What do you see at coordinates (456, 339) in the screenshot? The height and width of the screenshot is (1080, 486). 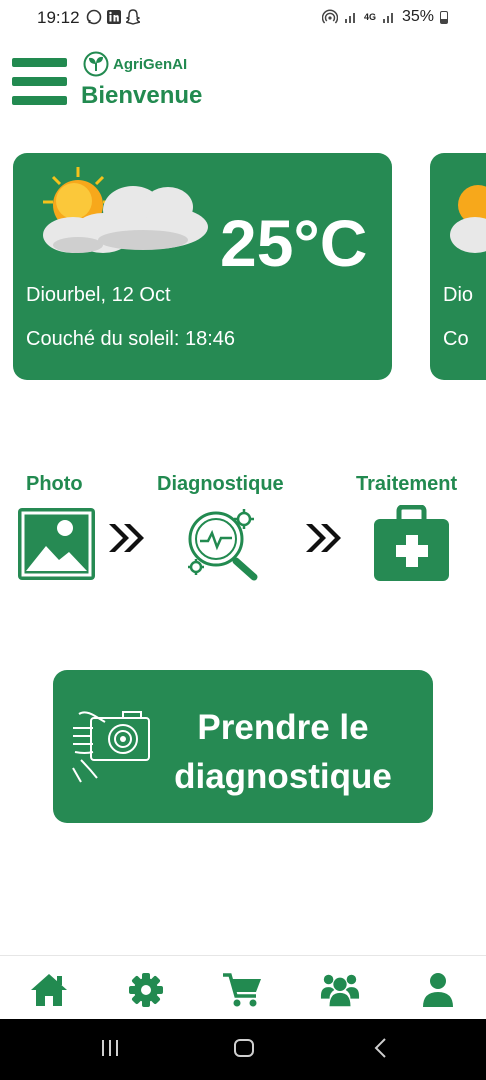 I see `next-sunset: Co` at bounding box center [456, 339].